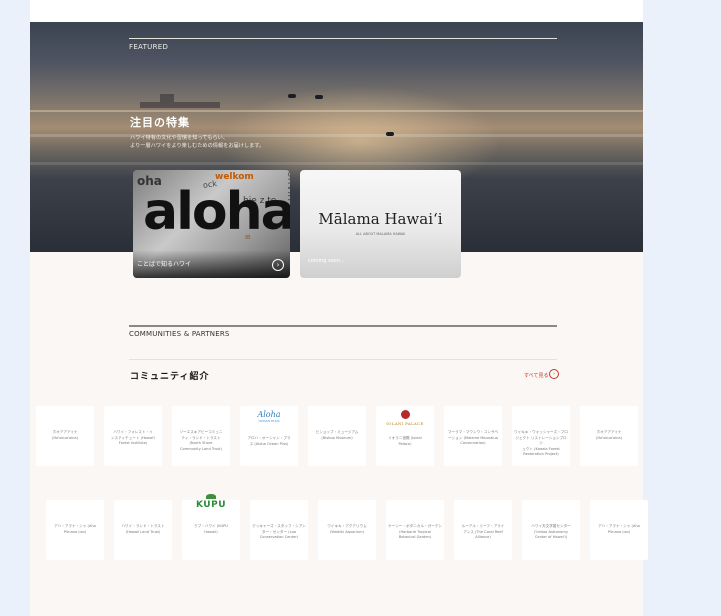 Image resolution: width=721 pixels, height=616 pixels. What do you see at coordinates (179, 138) in the screenshot?
I see `featured-description-line: ハワイ特有の文化や習慣を知ってもらい、` at bounding box center [179, 138].